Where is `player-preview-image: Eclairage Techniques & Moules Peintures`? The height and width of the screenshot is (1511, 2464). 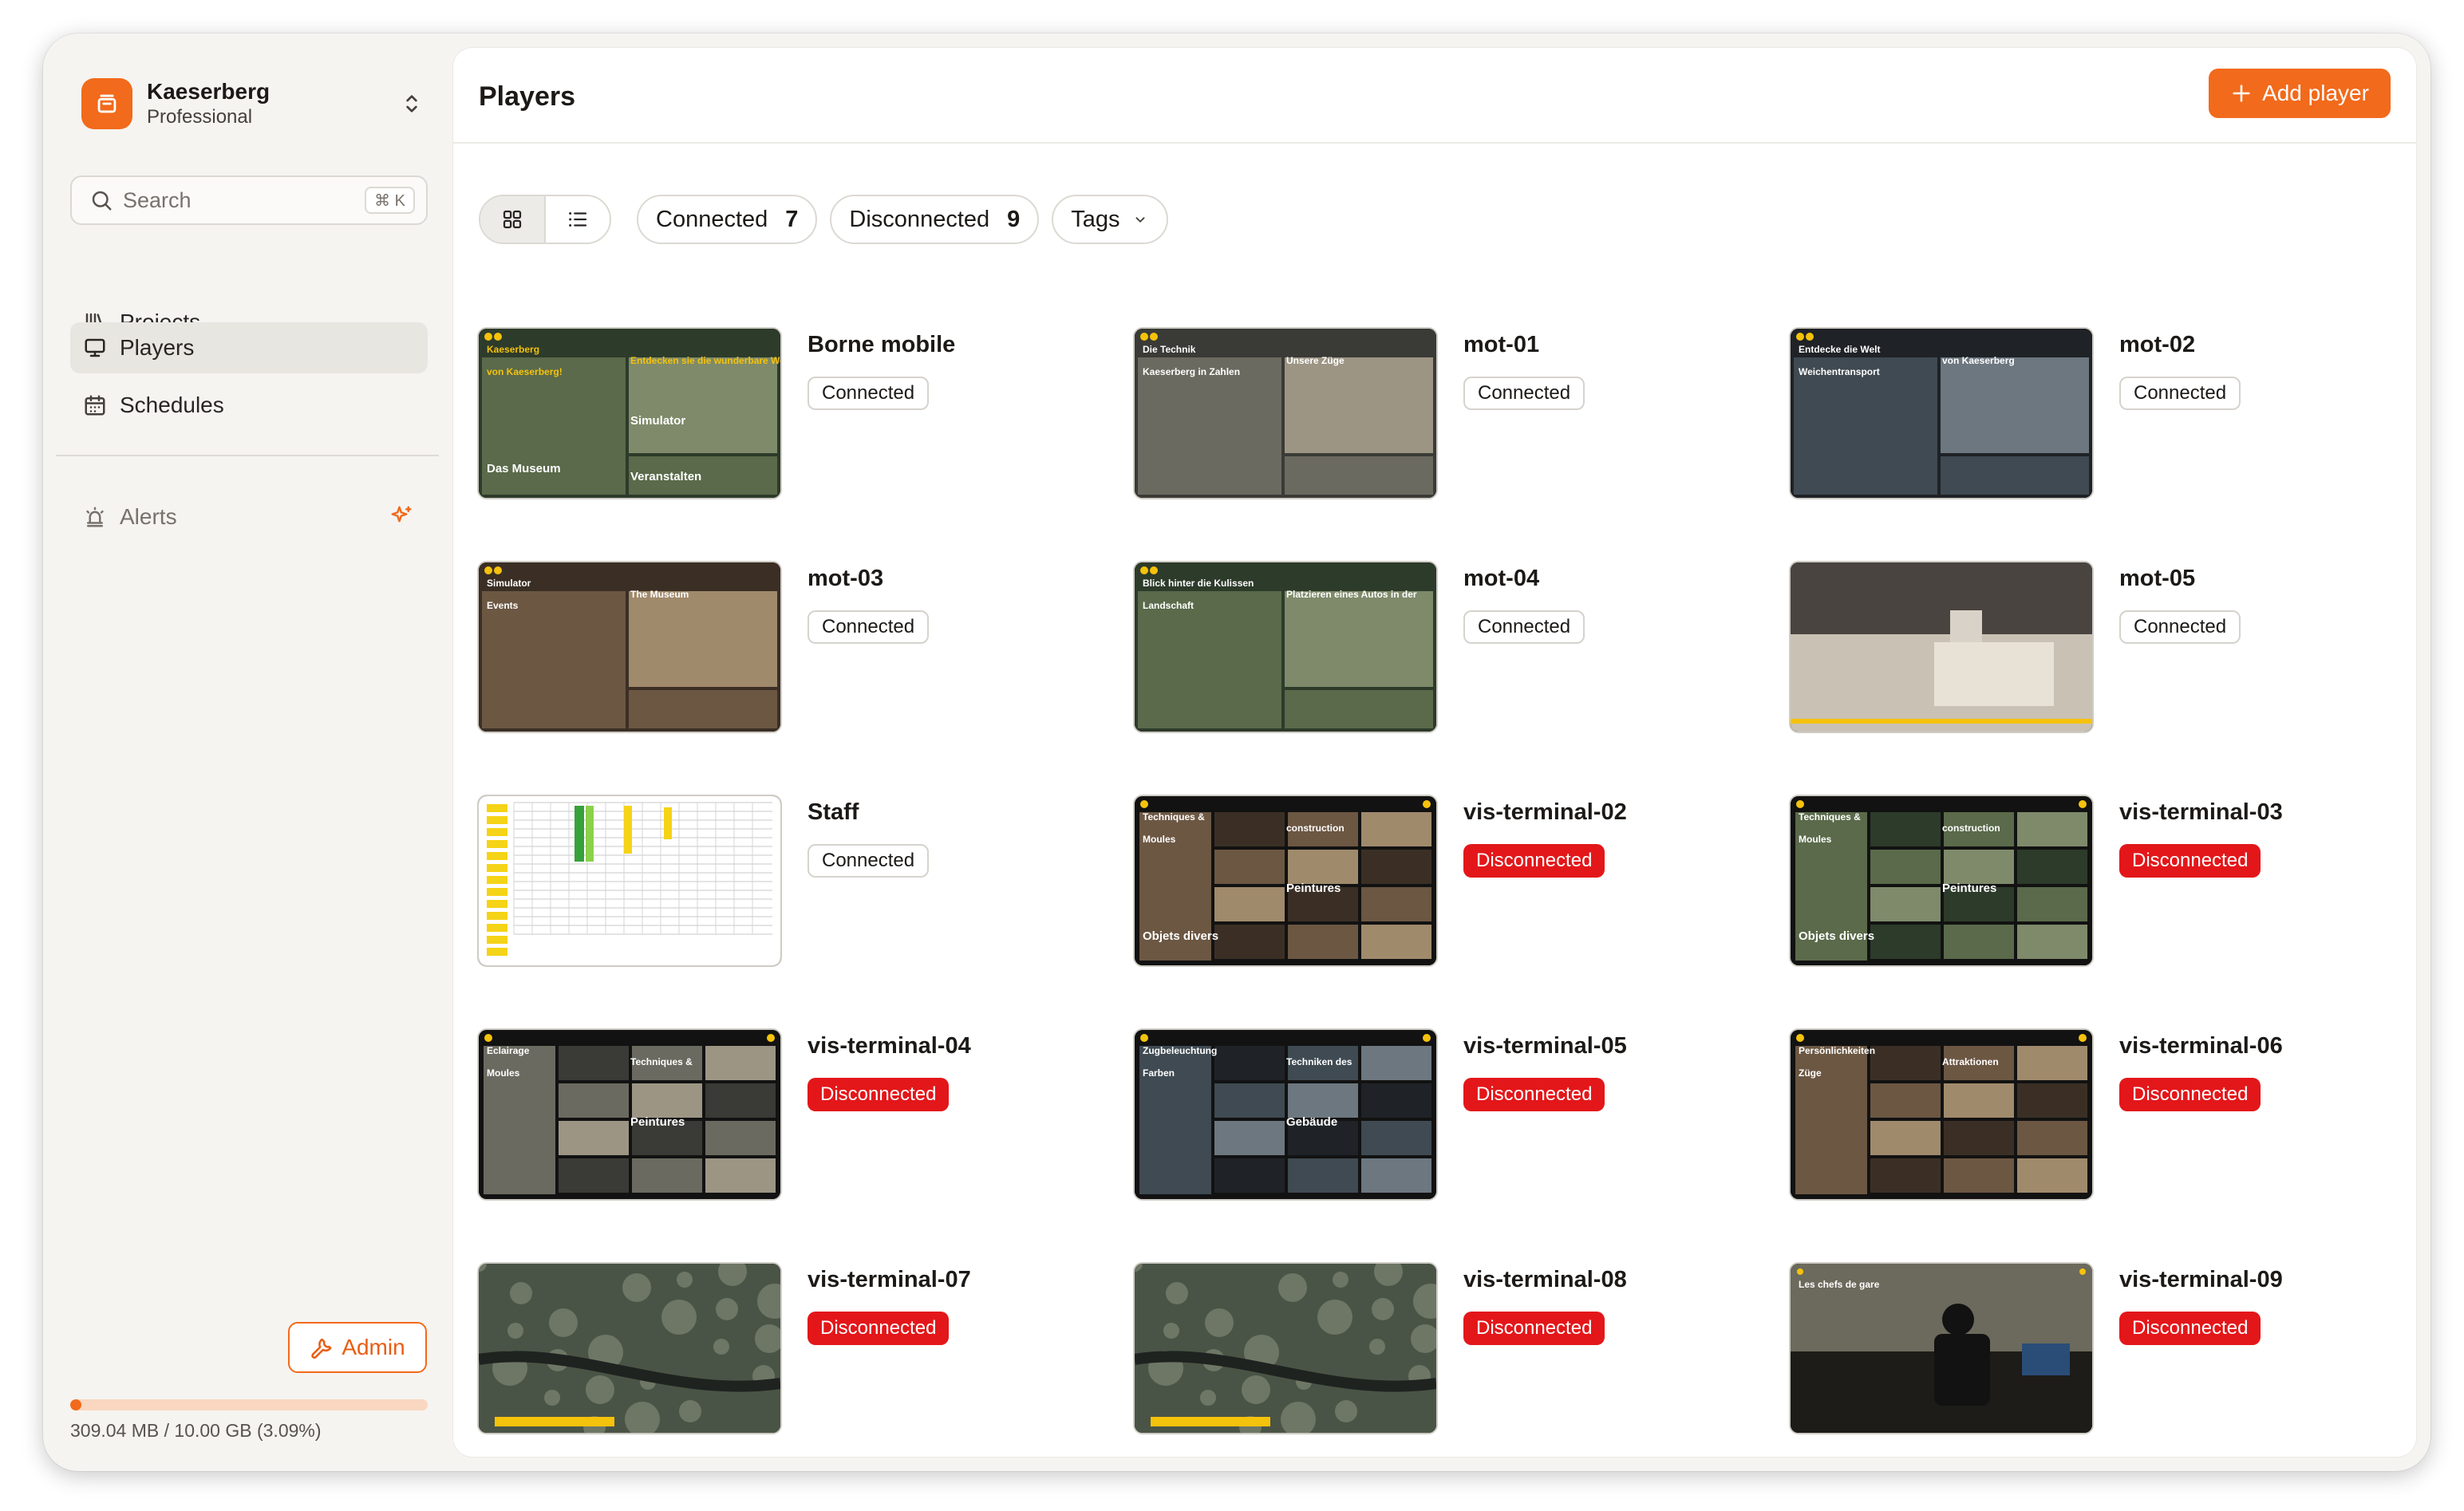
player-preview-image: Eclairage Techniques & Moules Peintures is located at coordinates (629, 1114).